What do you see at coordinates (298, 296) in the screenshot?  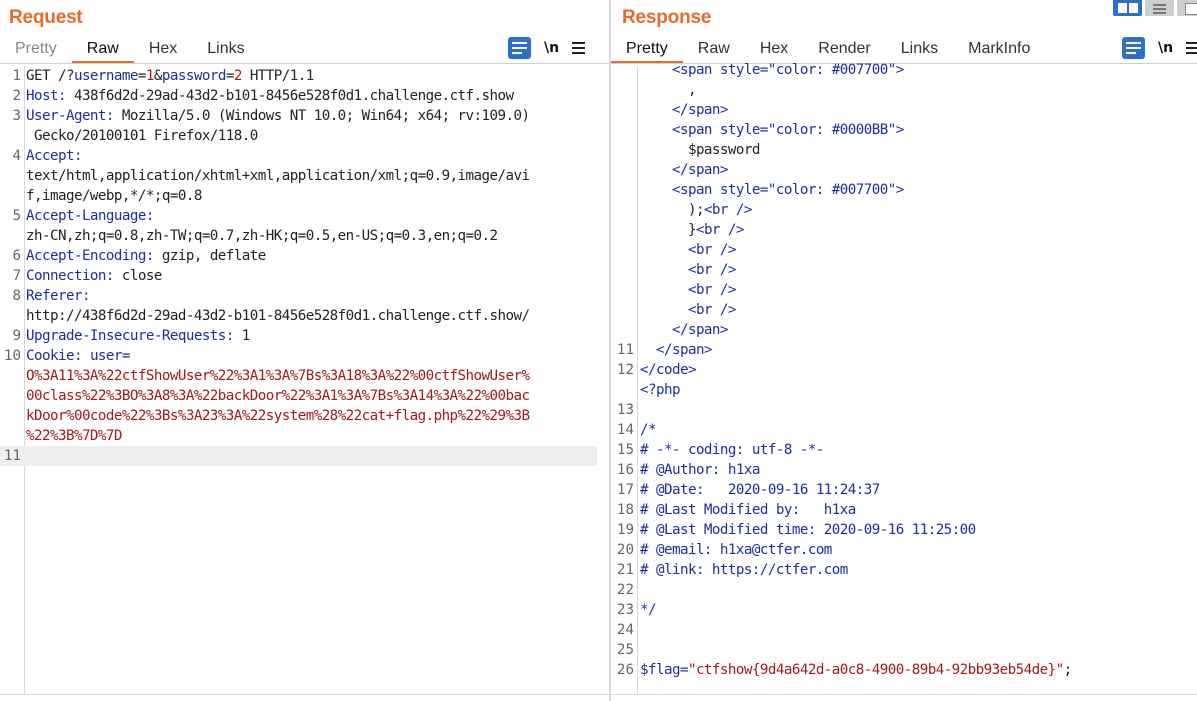 I see `code-line: 8 Referer:` at bounding box center [298, 296].